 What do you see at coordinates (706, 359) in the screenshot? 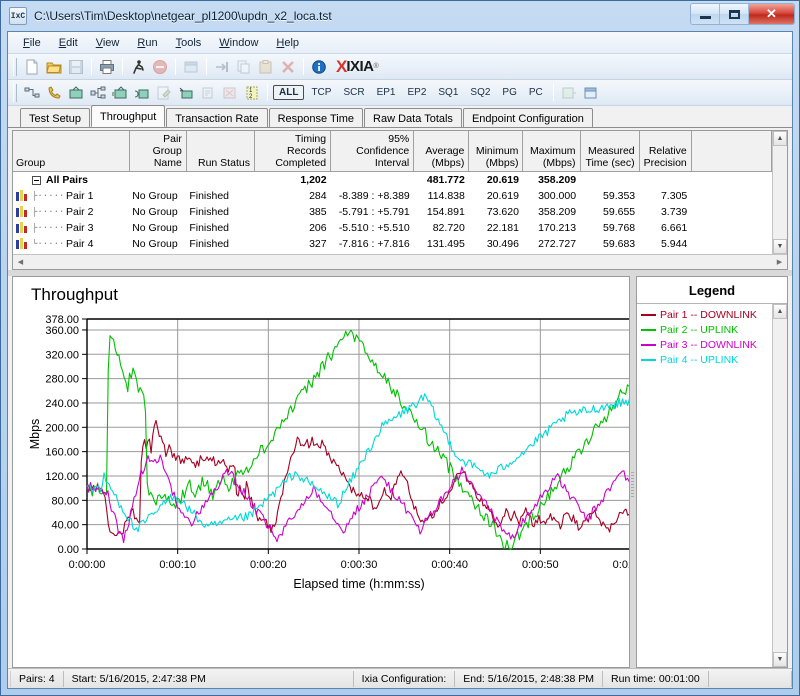
I see `list-item: Pair 4 -- UPLINK` at bounding box center [706, 359].